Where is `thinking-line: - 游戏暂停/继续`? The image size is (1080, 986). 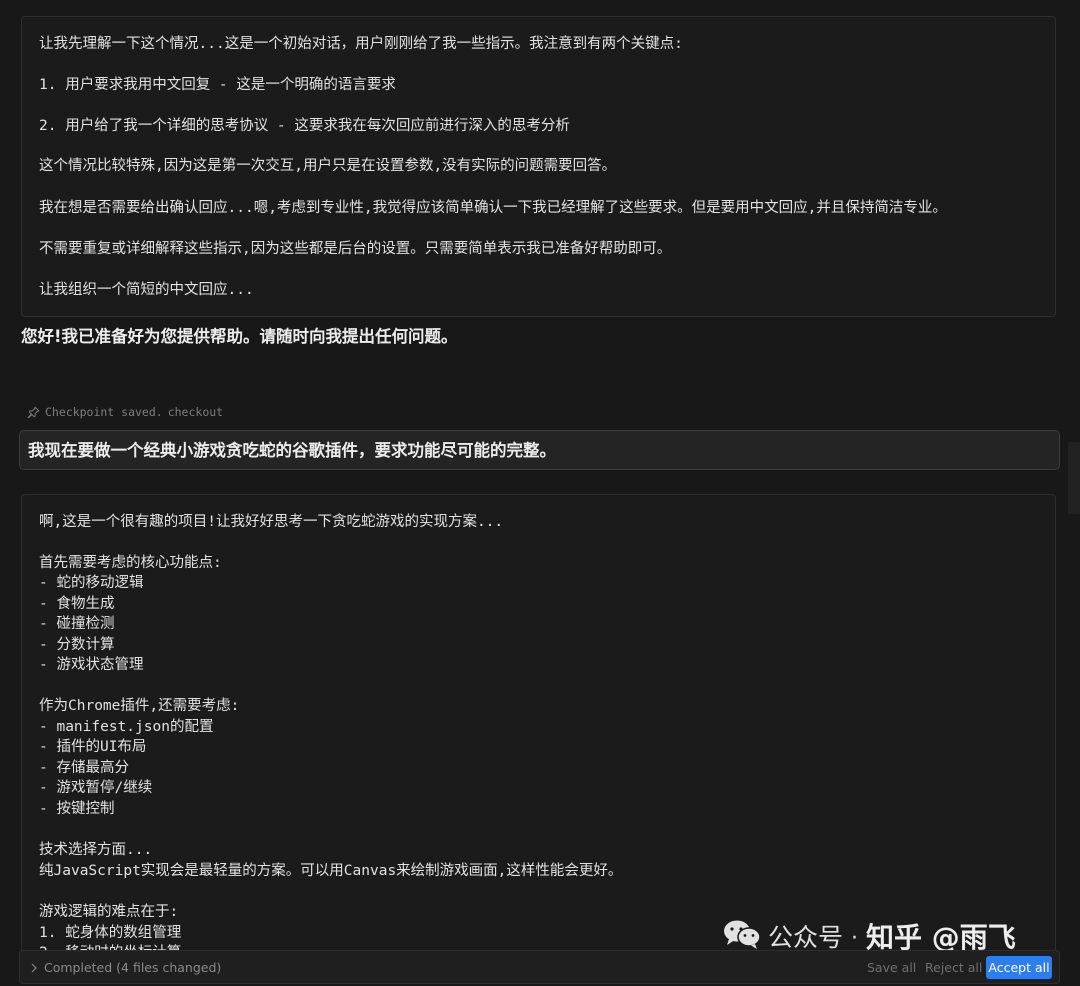
thinking-line: - 游戏暂停/继续 is located at coordinates (96, 788).